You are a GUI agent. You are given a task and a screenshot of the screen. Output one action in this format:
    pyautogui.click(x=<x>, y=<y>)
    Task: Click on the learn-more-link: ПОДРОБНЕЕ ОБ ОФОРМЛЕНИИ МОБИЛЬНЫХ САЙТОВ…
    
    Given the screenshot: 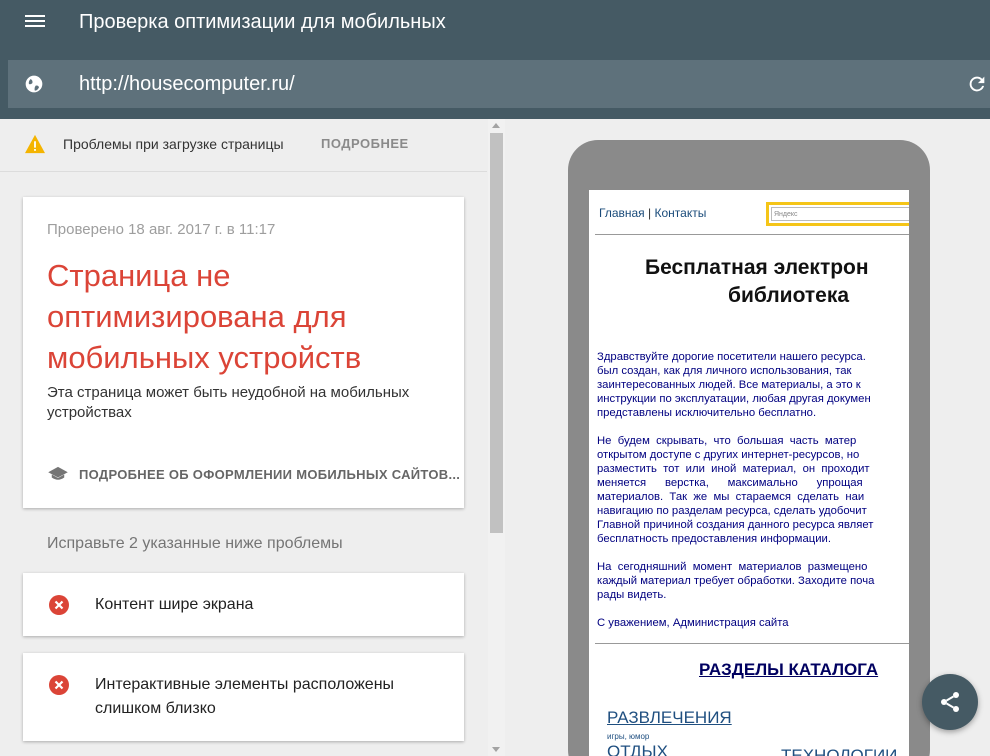 What is the action you would take?
    pyautogui.click(x=253, y=474)
    